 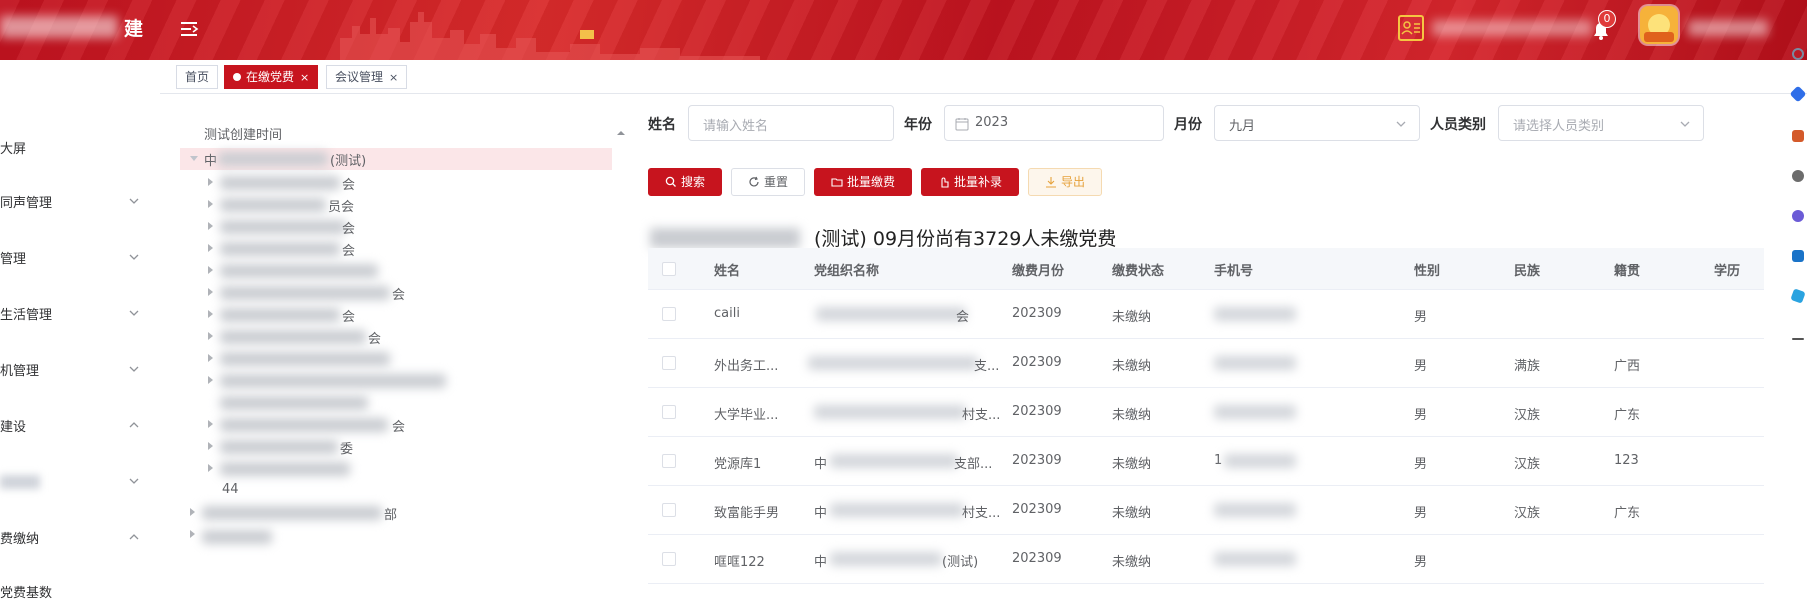 I want to click on export-button: 导出, so click(x=1065, y=182).